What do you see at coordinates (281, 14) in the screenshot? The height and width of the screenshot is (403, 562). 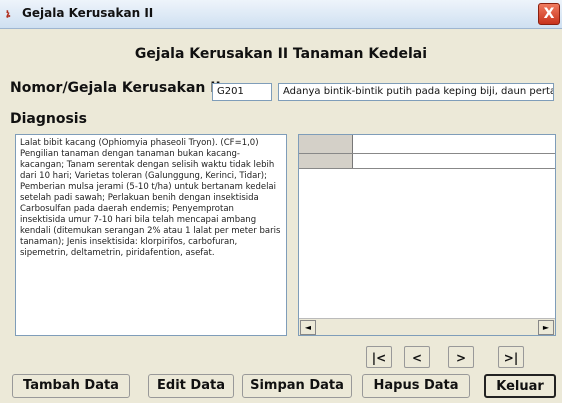 I see `title-bar: ኔ Gejala Kerusakan II X` at bounding box center [281, 14].